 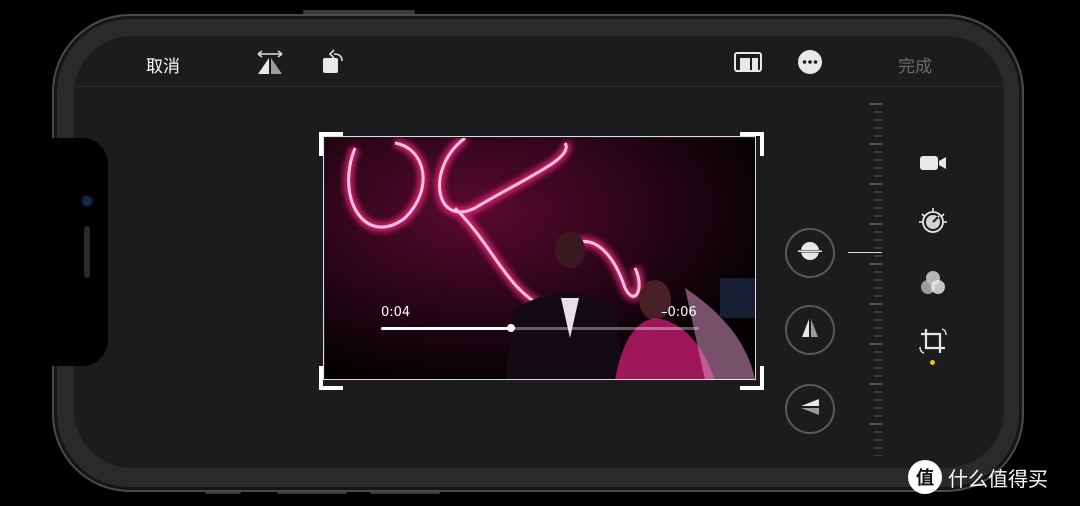 What do you see at coordinates (810, 62) in the screenshot?
I see `more-icon` at bounding box center [810, 62].